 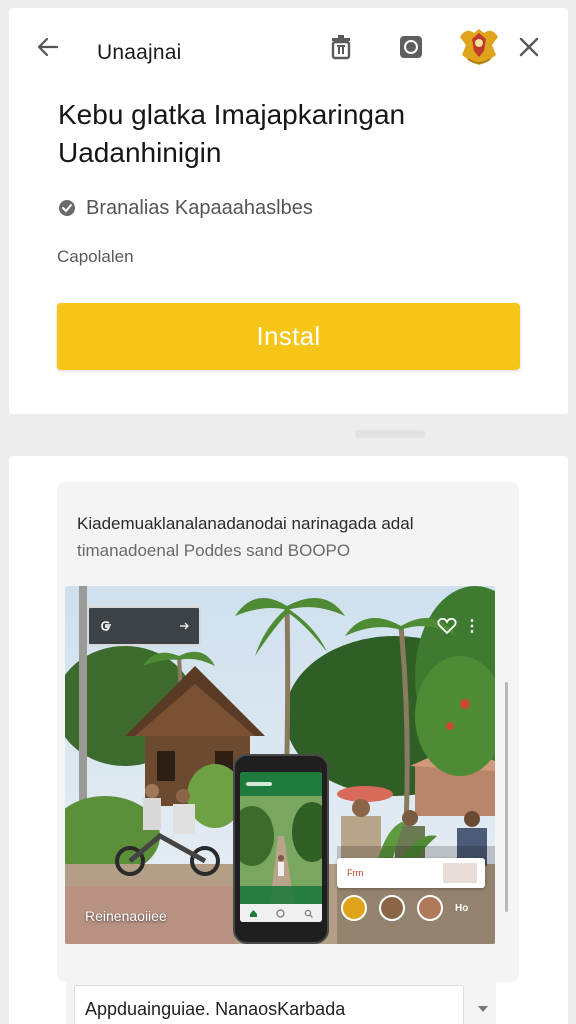 What do you see at coordinates (95, 256) in the screenshot?
I see `app-category: Capolalen` at bounding box center [95, 256].